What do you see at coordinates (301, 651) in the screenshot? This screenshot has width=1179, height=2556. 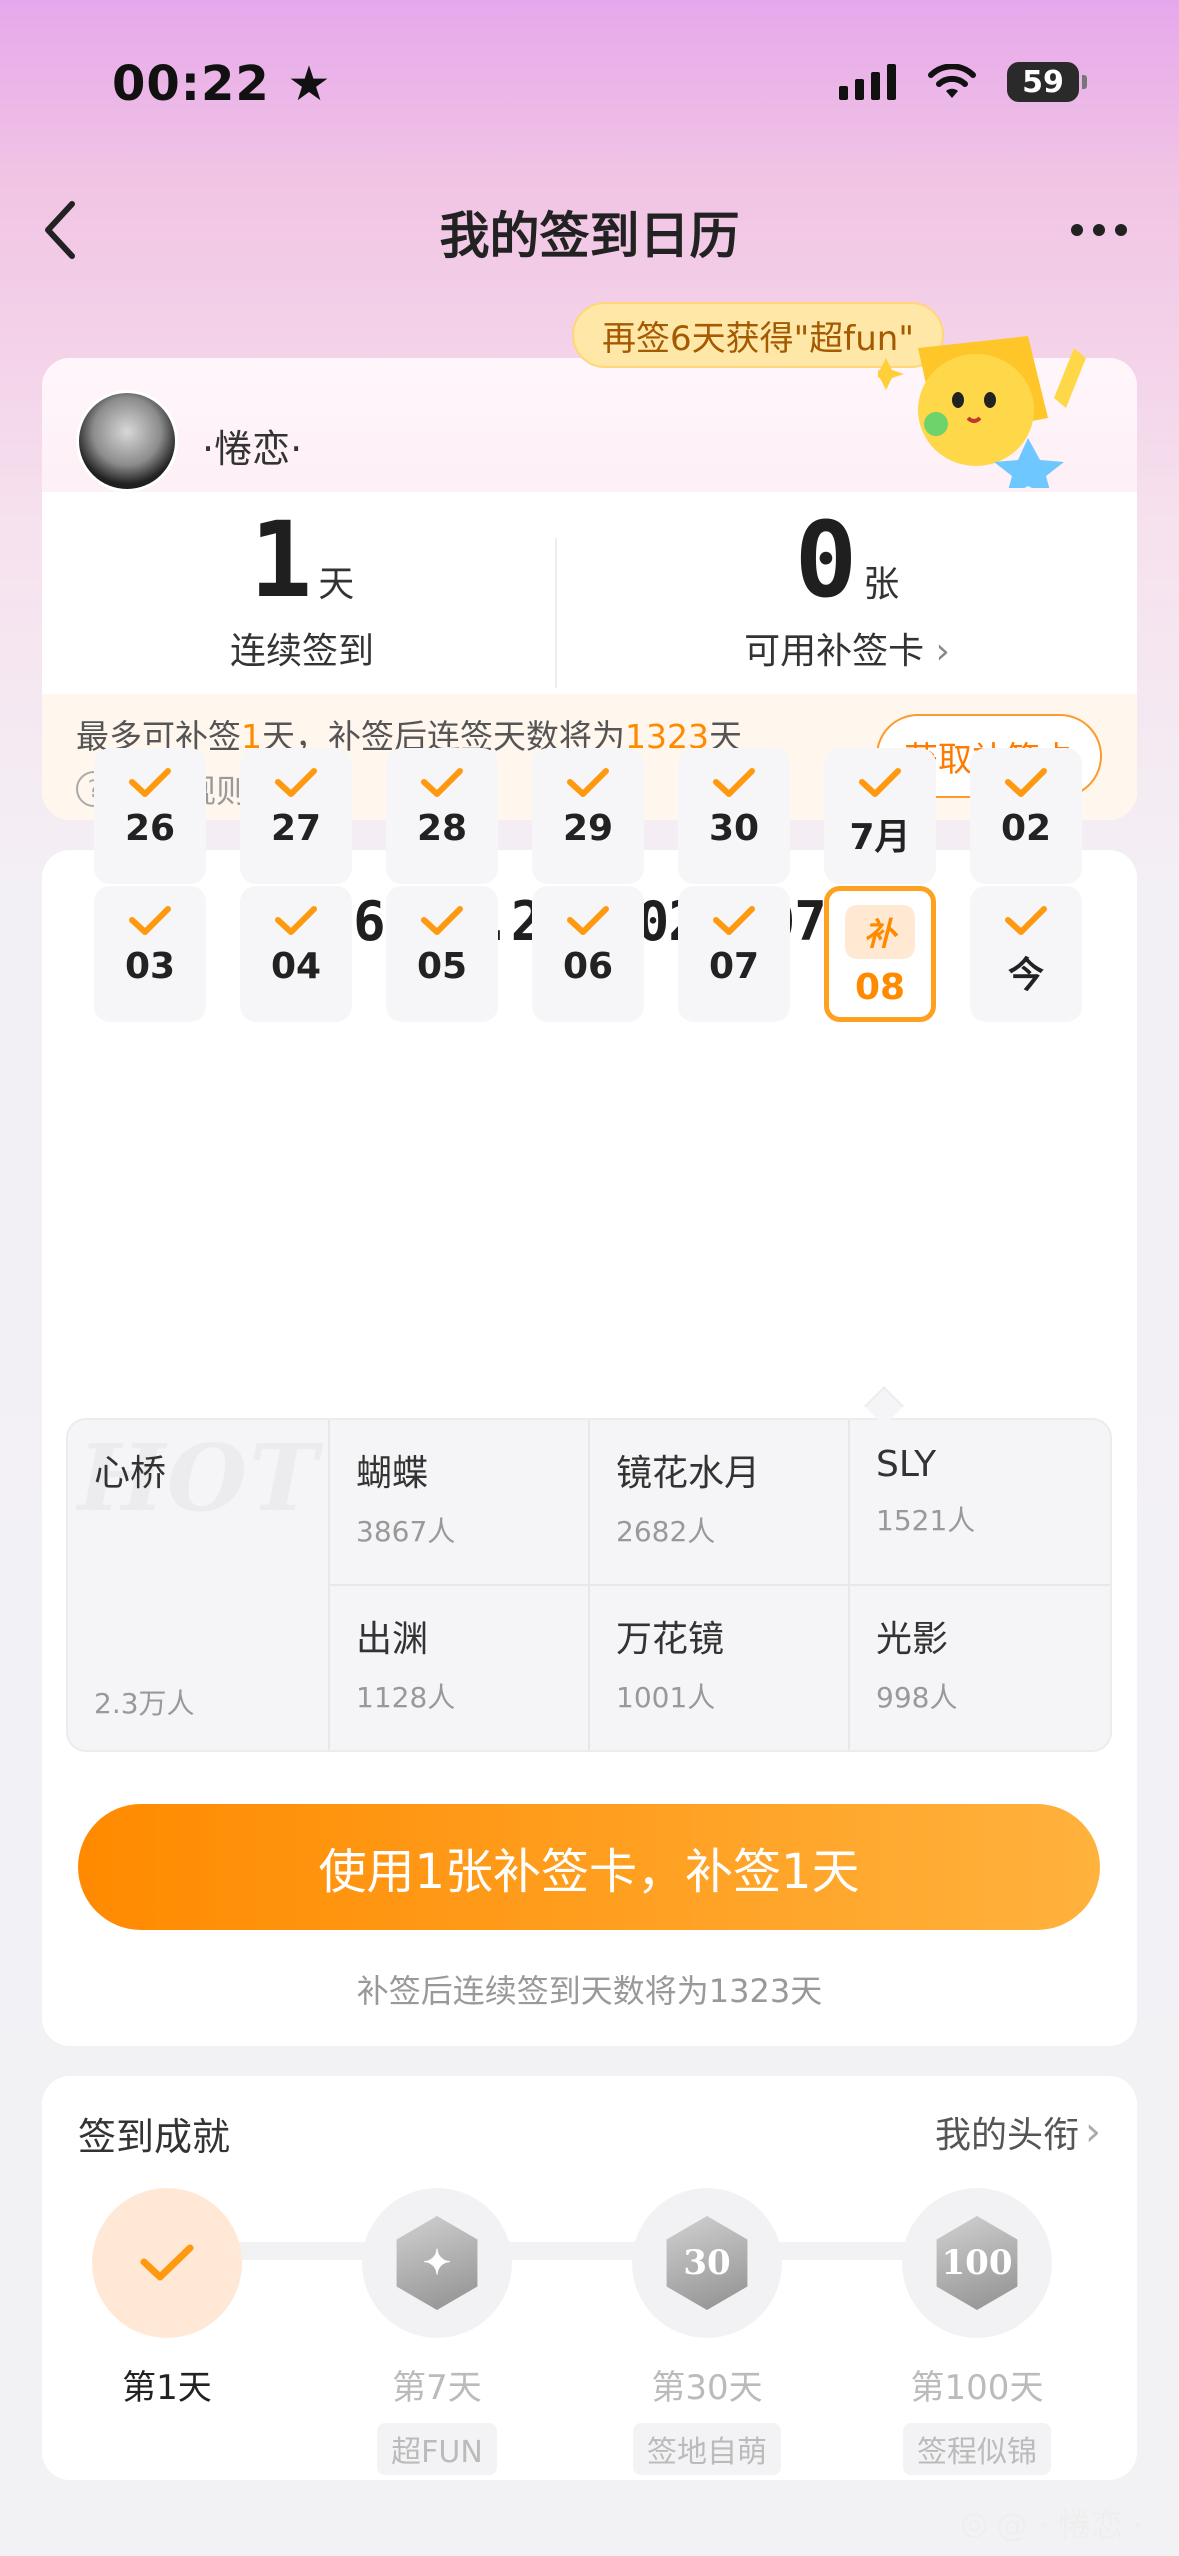 I see `streak-label: 连续签到` at bounding box center [301, 651].